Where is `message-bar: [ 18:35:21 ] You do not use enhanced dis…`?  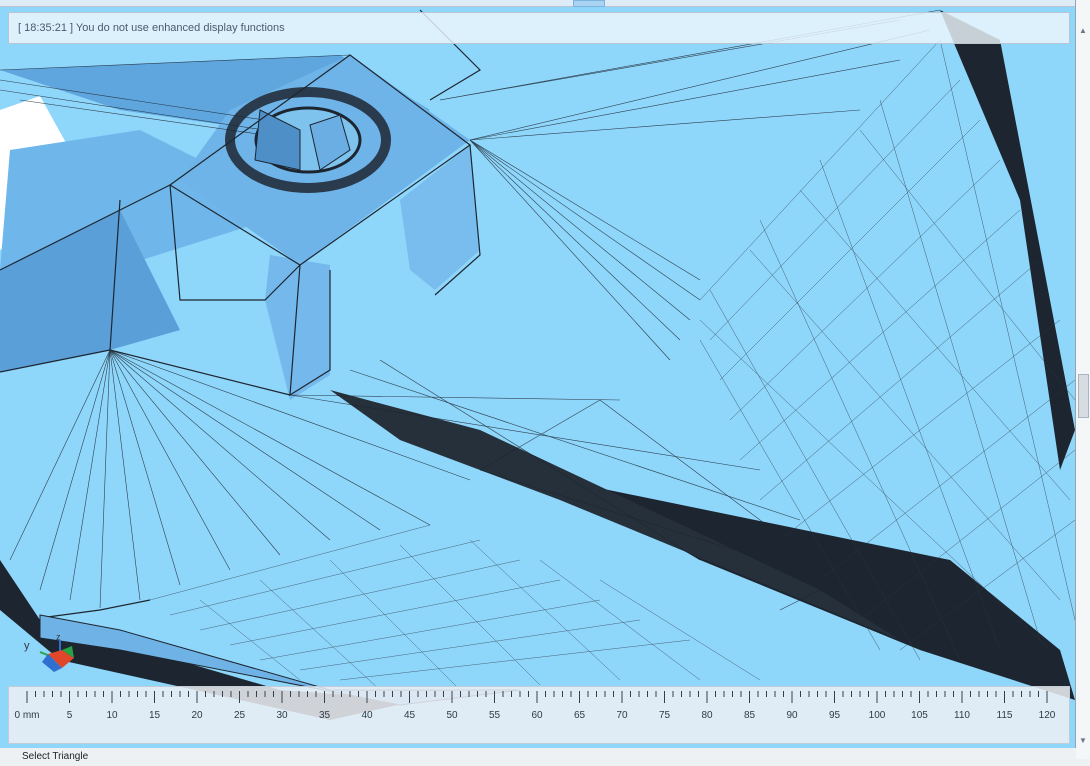 message-bar: [ 18:35:21 ] You do not use enhanced dis… is located at coordinates (539, 28).